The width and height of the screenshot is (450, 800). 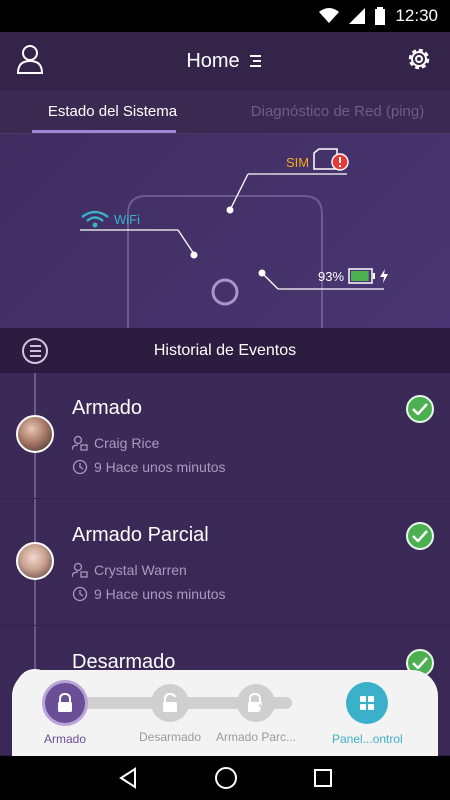 I want to click on battery-status-icon, so click(x=380, y=16).